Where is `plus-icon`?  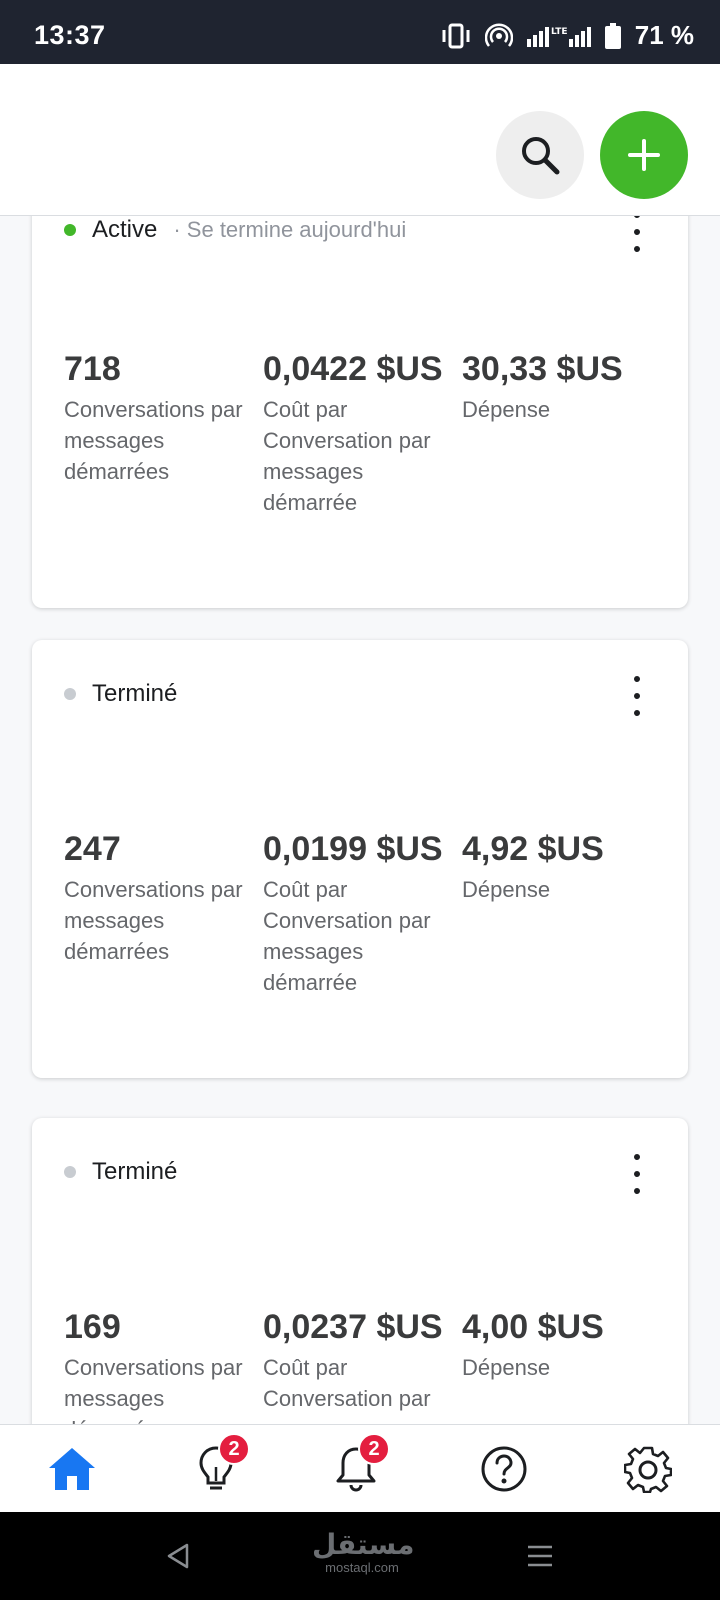 plus-icon is located at coordinates (644, 155).